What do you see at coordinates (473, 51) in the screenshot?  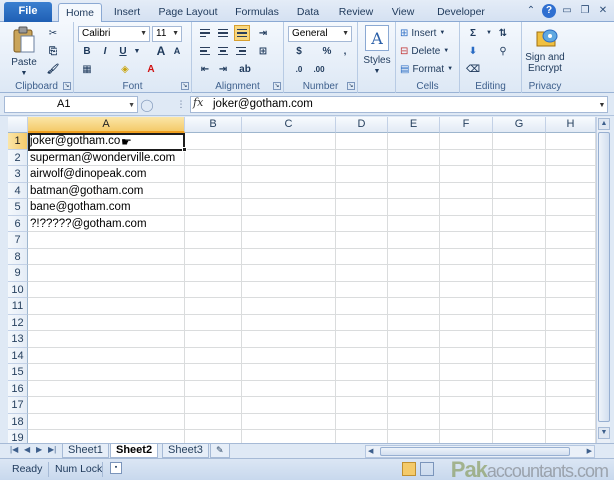 I see `fill-icon: ⬇` at bounding box center [473, 51].